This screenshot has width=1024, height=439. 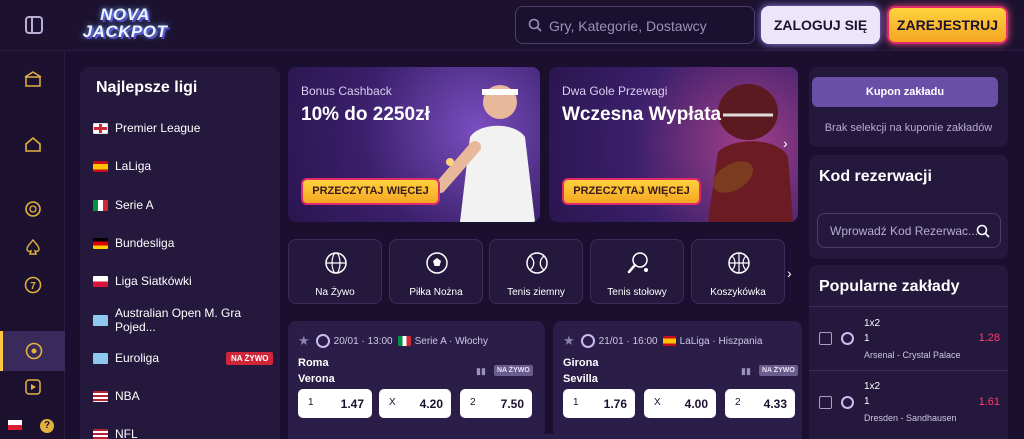 What do you see at coordinates (628, 341) in the screenshot?
I see `match-datetime: 21/01 · 16:00` at bounding box center [628, 341].